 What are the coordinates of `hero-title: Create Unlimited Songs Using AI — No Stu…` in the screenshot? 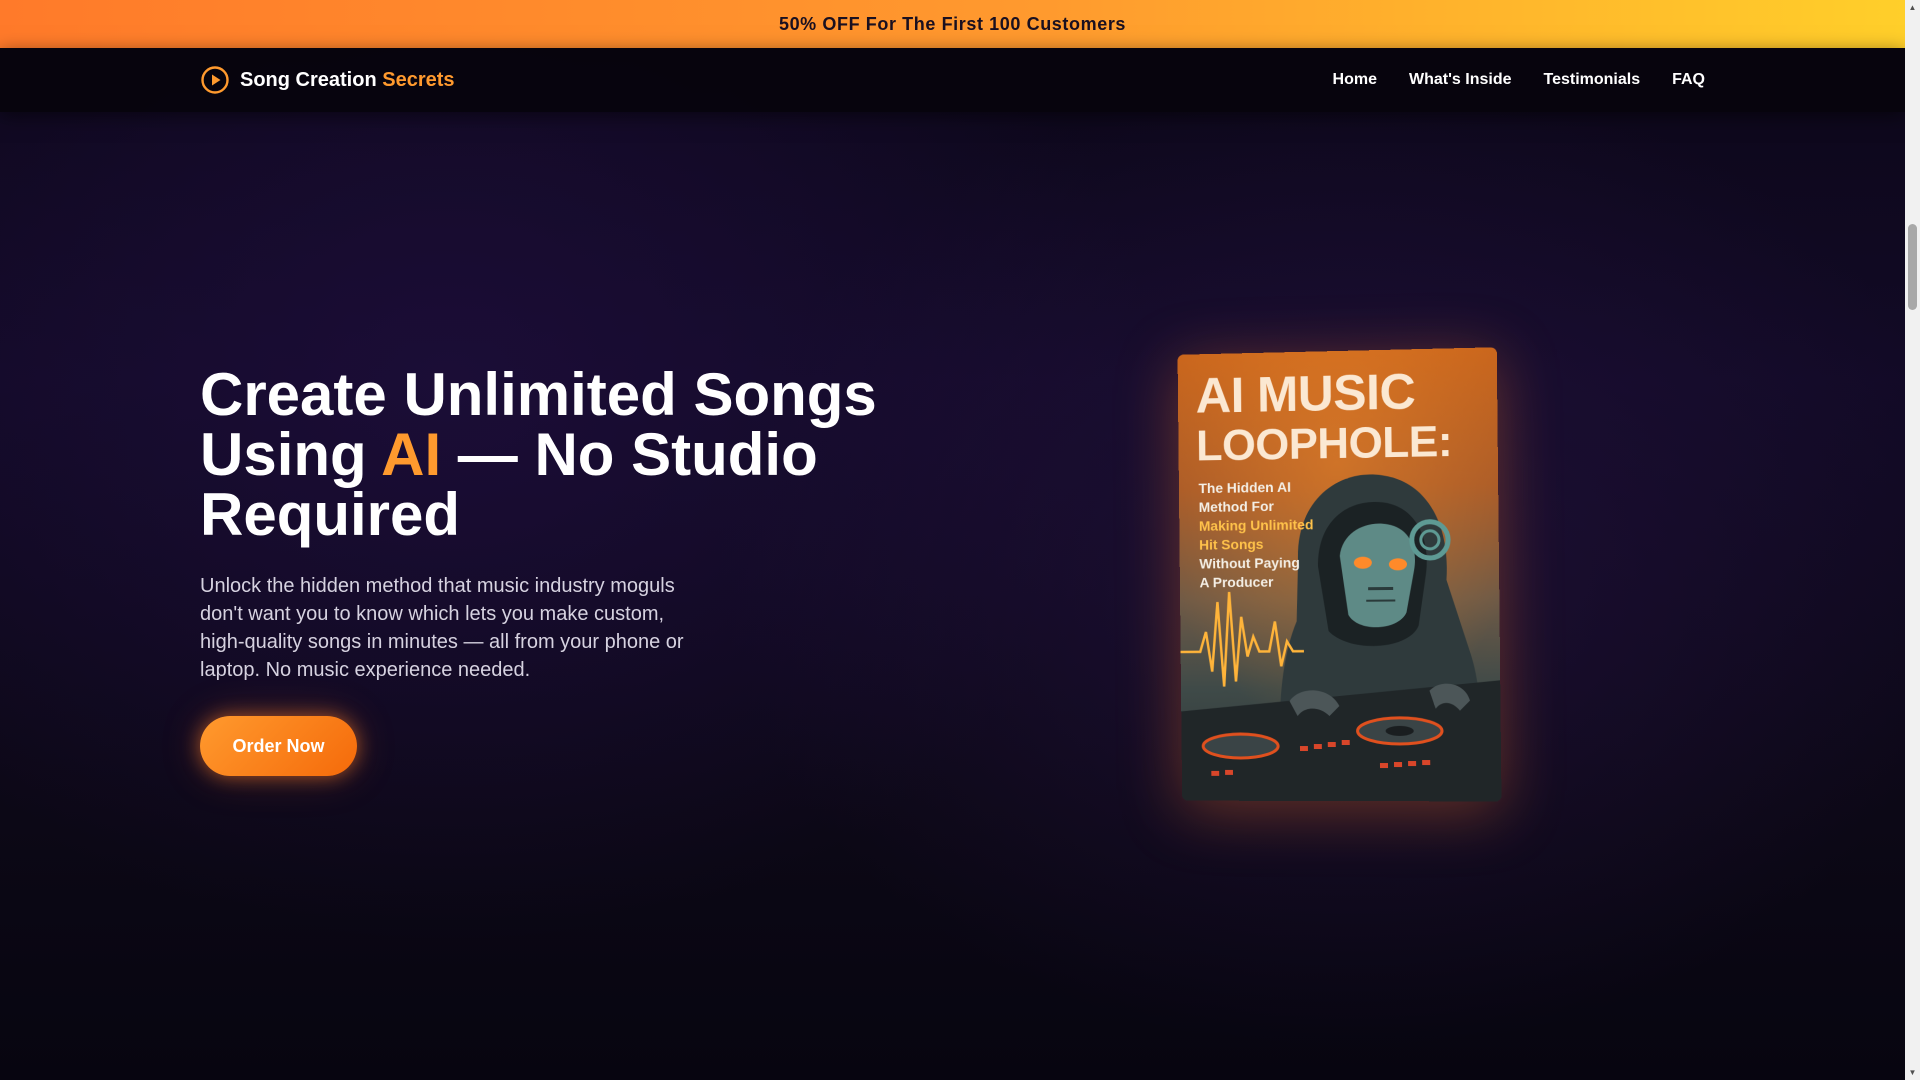 It's located at (580, 455).